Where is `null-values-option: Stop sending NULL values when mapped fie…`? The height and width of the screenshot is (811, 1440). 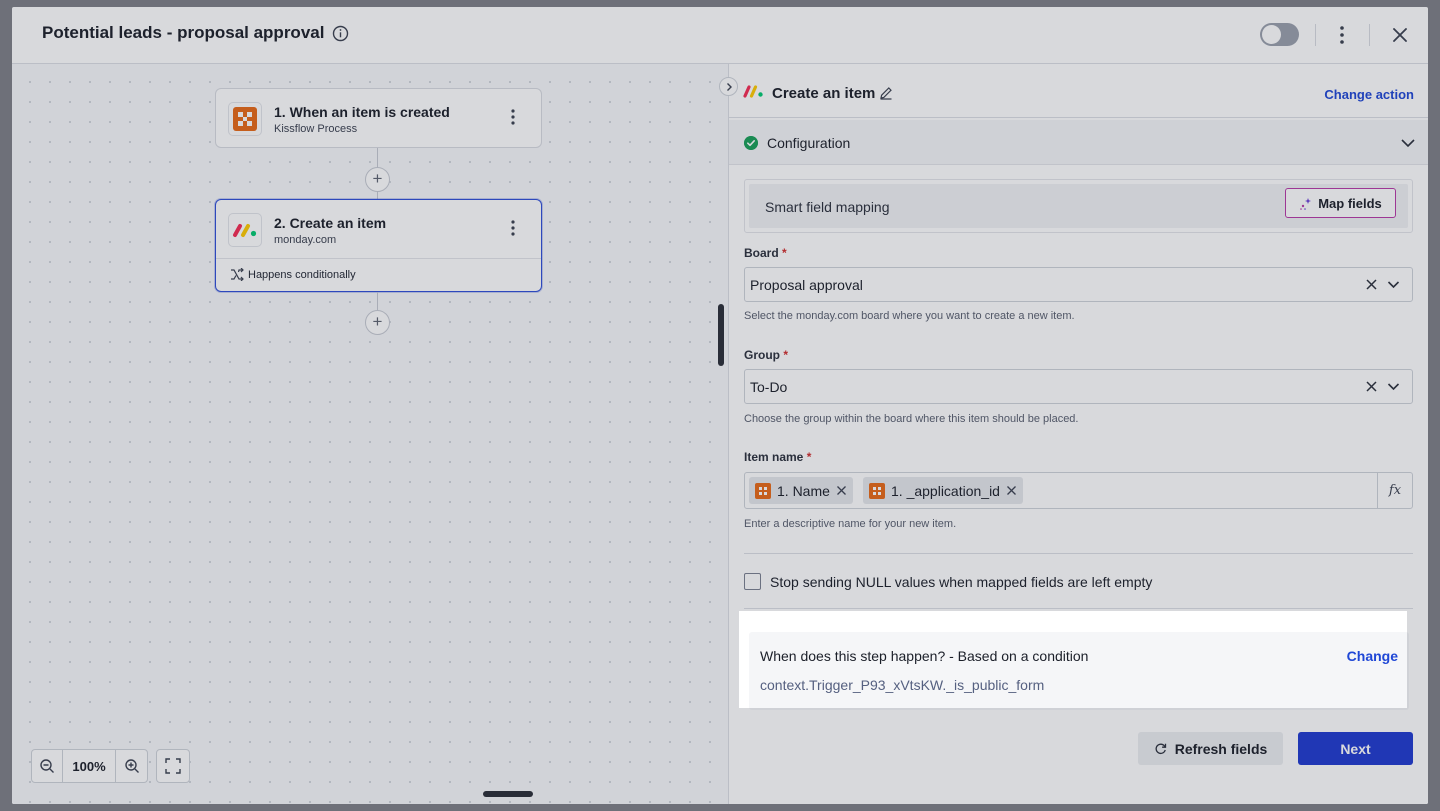
null-values-option: Stop sending NULL values when mapped fie… is located at coordinates (948, 581).